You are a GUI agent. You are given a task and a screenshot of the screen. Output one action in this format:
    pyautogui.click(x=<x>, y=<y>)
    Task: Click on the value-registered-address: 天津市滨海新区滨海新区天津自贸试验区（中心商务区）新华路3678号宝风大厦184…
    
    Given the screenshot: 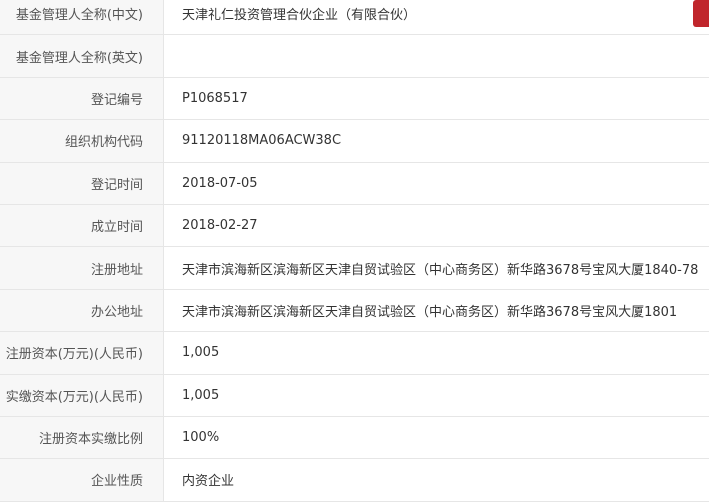 What is the action you would take?
    pyautogui.click(x=440, y=270)
    